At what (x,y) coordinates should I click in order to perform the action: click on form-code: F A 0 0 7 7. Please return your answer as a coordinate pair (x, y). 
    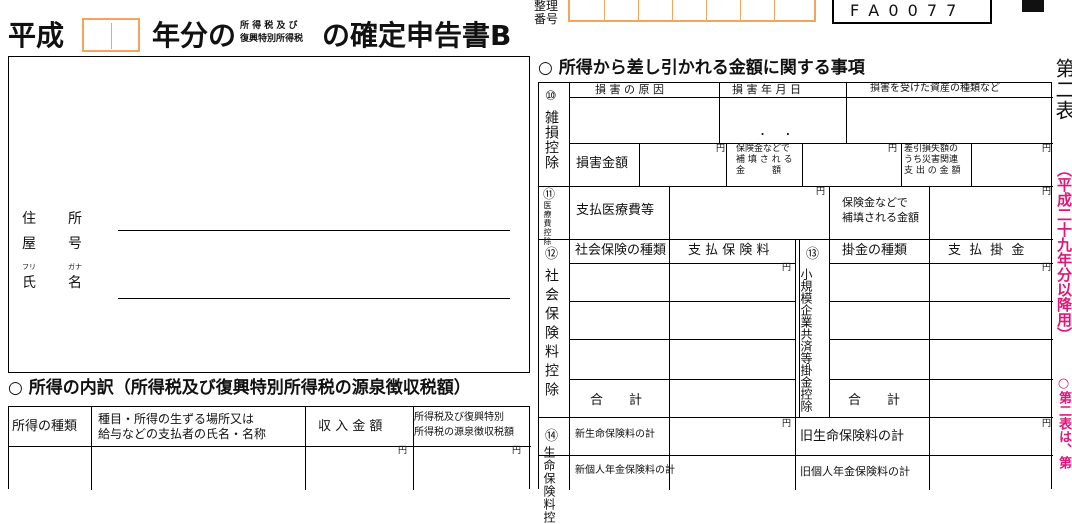
    Looking at the image, I should click on (904, 10).